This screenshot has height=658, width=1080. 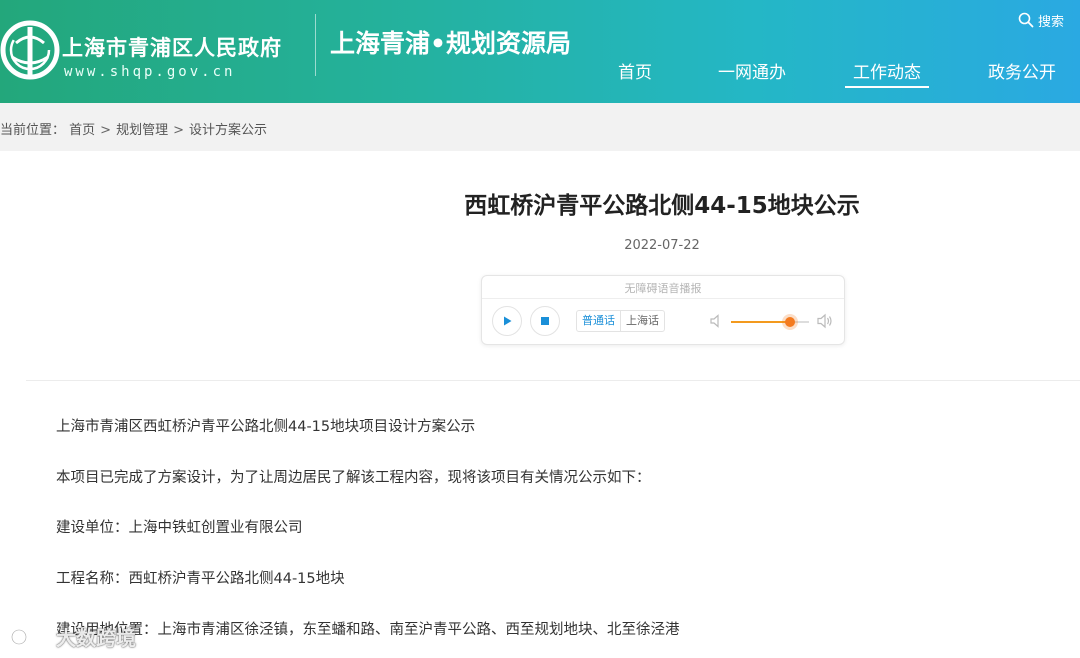 I want to click on search-button: 搜索, so click(x=1041, y=20).